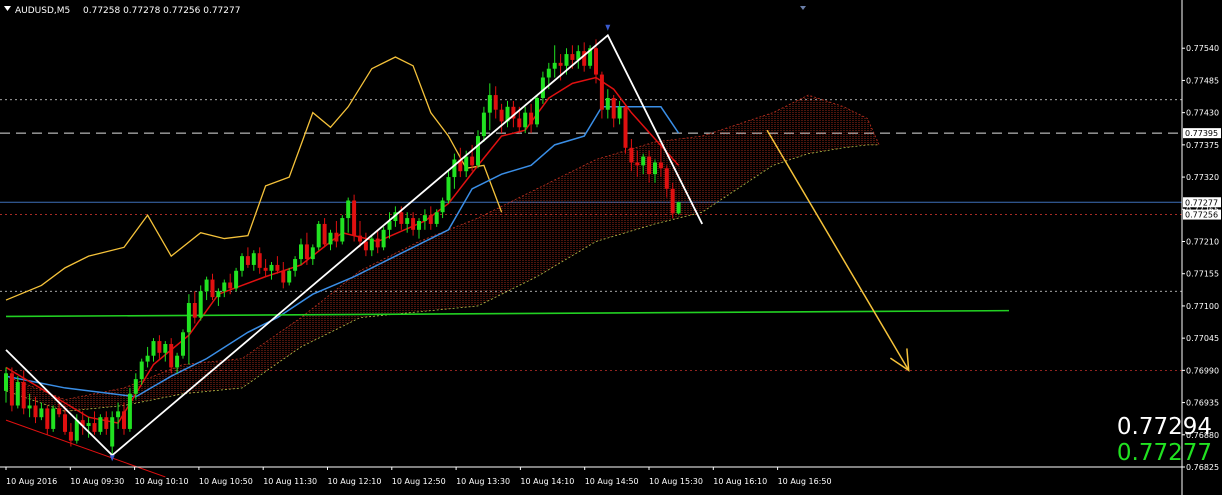 This screenshot has height=495, width=1222. What do you see at coordinates (1202, 48) in the screenshot?
I see `y-tick-label: 0.77540` at bounding box center [1202, 48].